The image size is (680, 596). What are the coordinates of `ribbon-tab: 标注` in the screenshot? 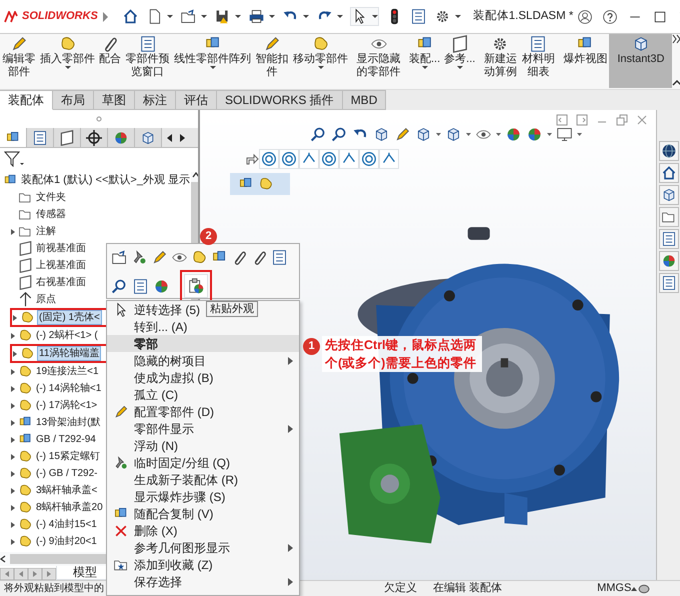 It's located at (155, 100).